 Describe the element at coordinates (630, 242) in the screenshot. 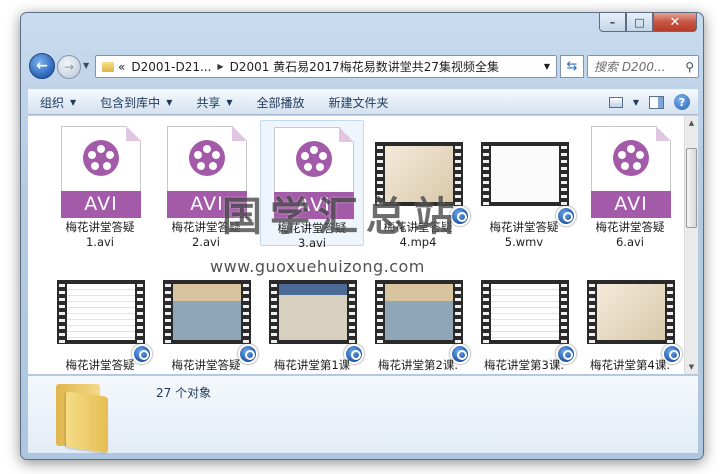

I see `file-name-line2: 6.avi` at that location.